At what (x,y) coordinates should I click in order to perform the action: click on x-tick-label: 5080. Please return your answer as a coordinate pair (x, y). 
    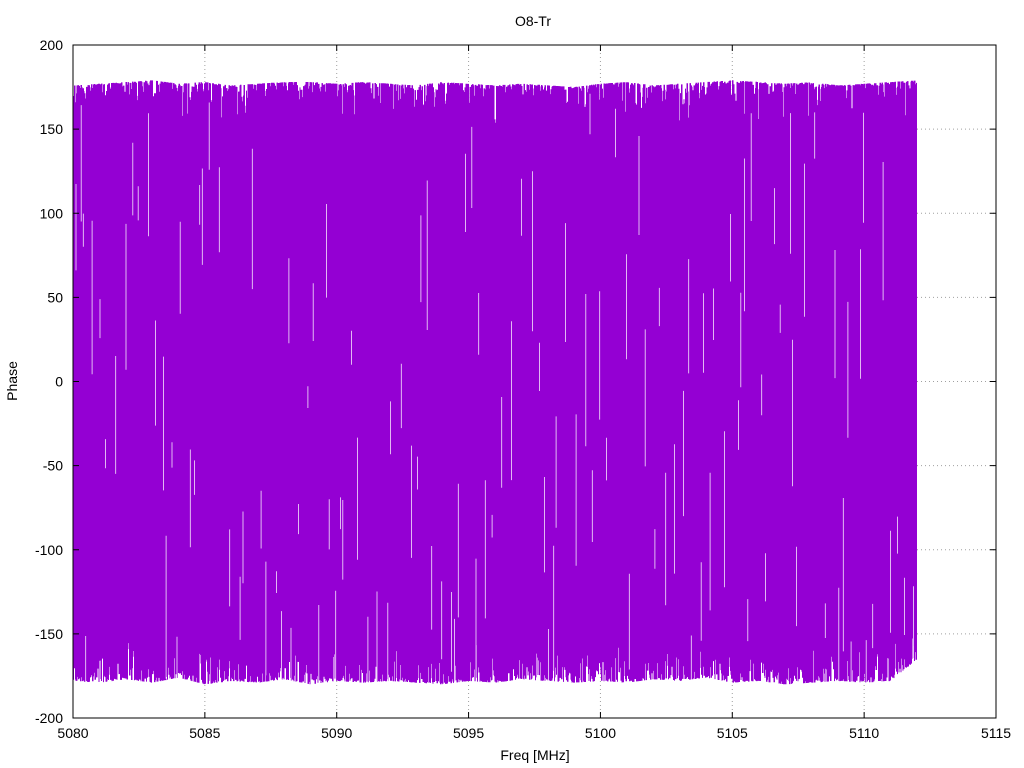
    Looking at the image, I should click on (72, 733).